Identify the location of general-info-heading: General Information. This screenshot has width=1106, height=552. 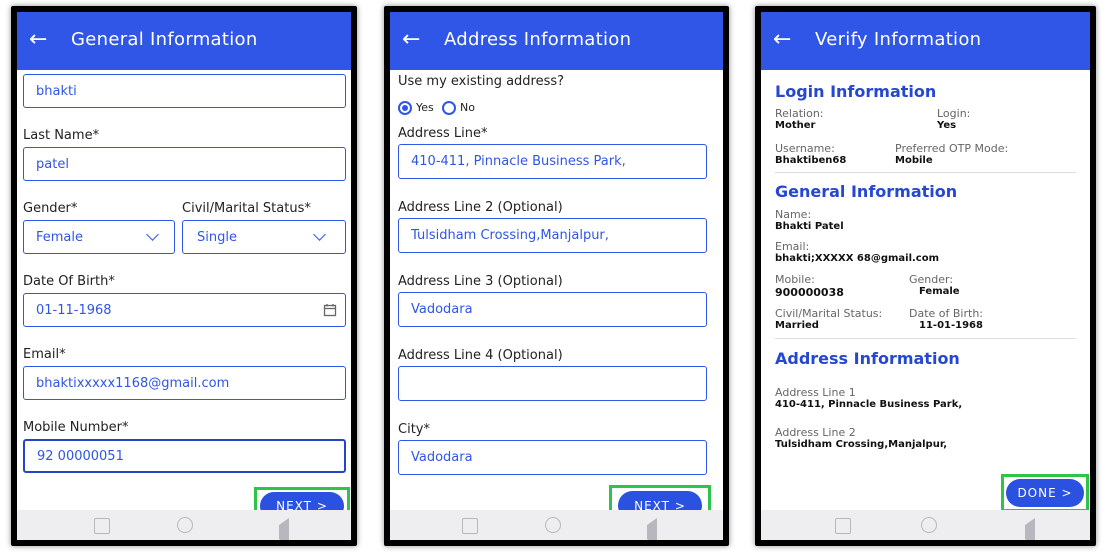
(866, 191).